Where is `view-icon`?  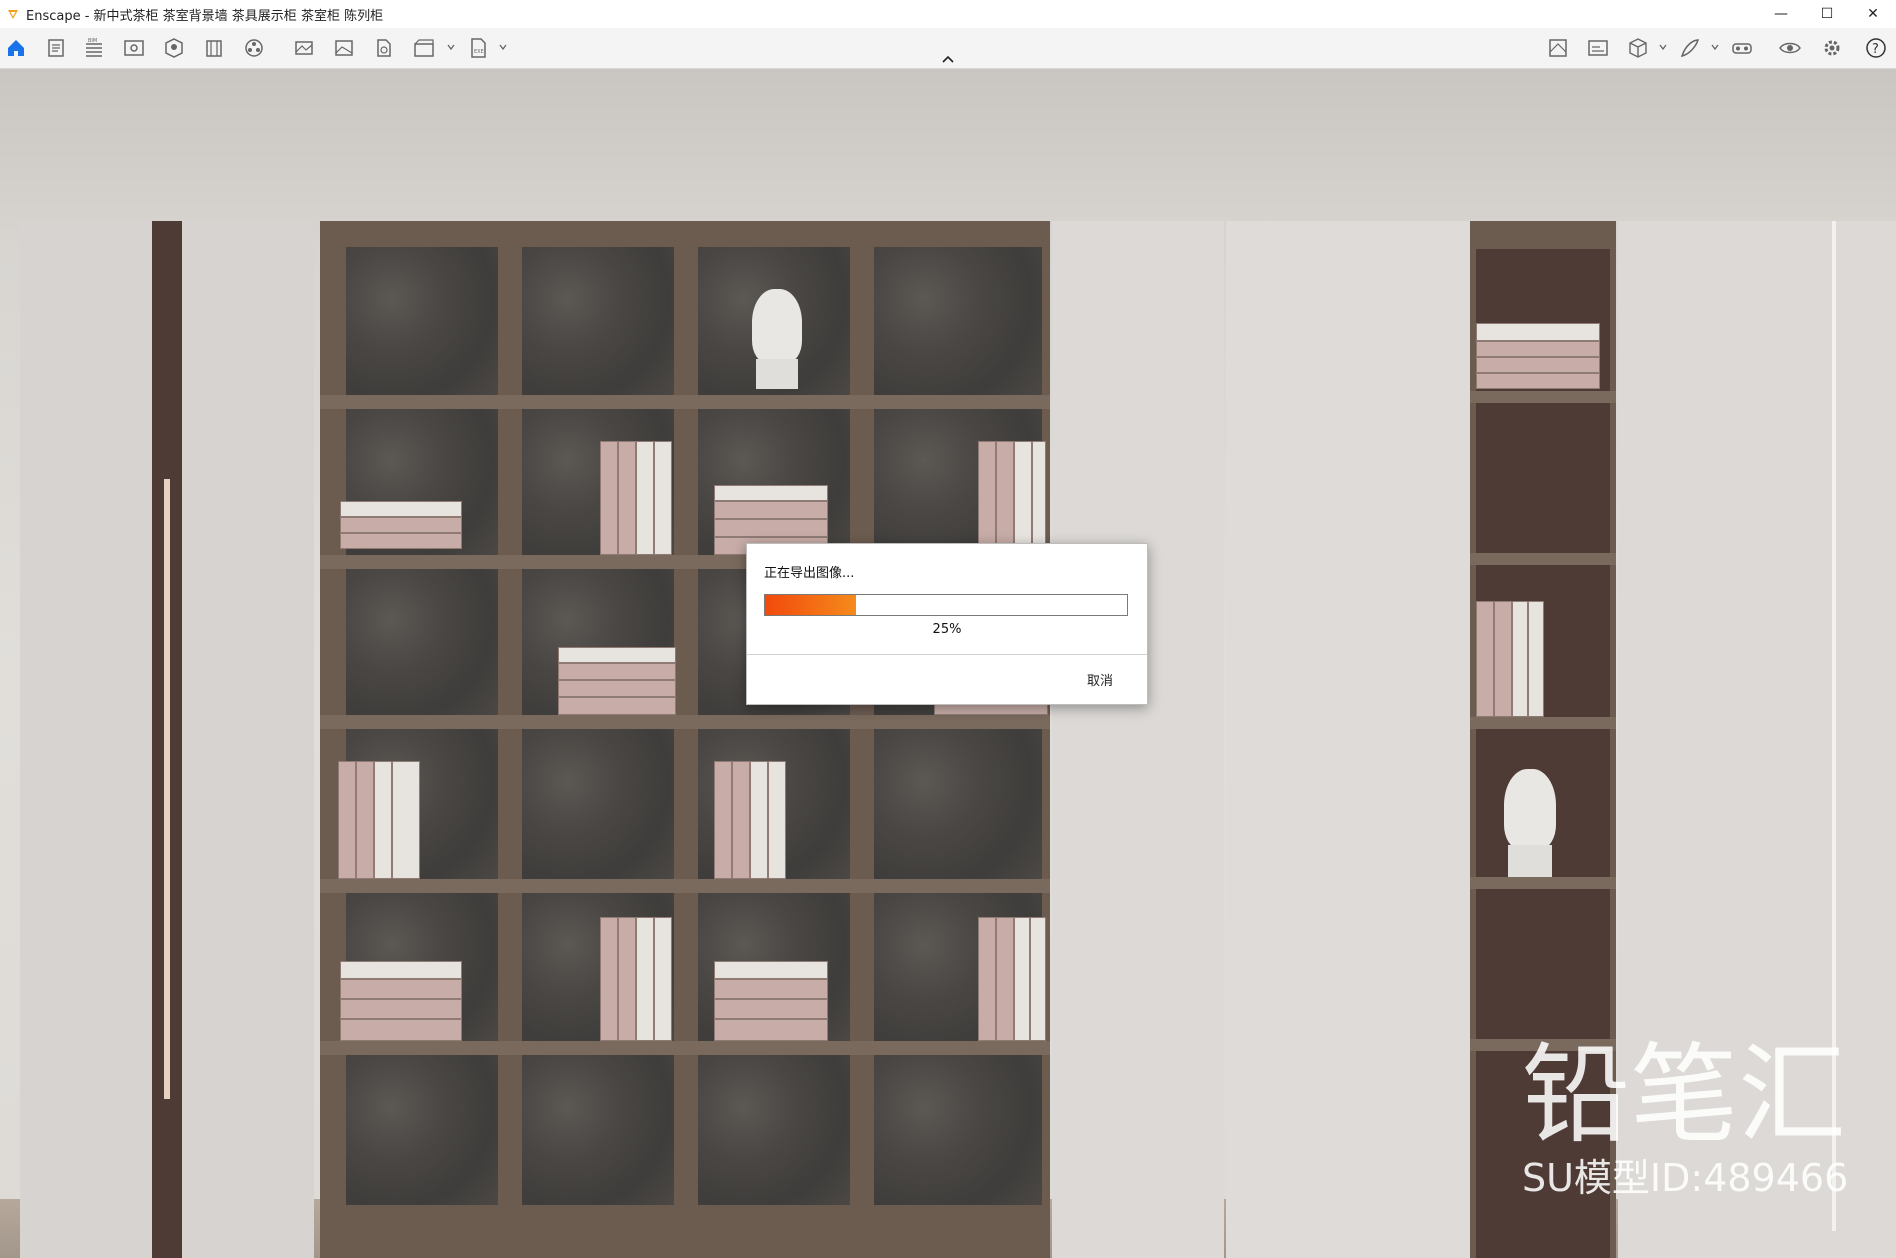 view-icon is located at coordinates (134, 48).